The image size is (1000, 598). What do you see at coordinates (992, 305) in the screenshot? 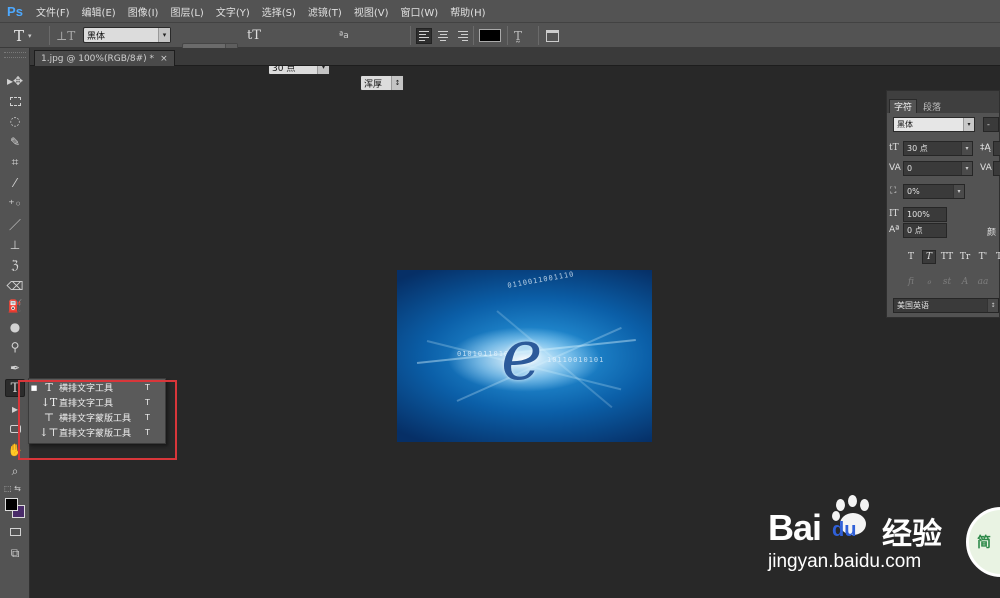
I see `updown-arrow-icon: ↕` at bounding box center [992, 305].